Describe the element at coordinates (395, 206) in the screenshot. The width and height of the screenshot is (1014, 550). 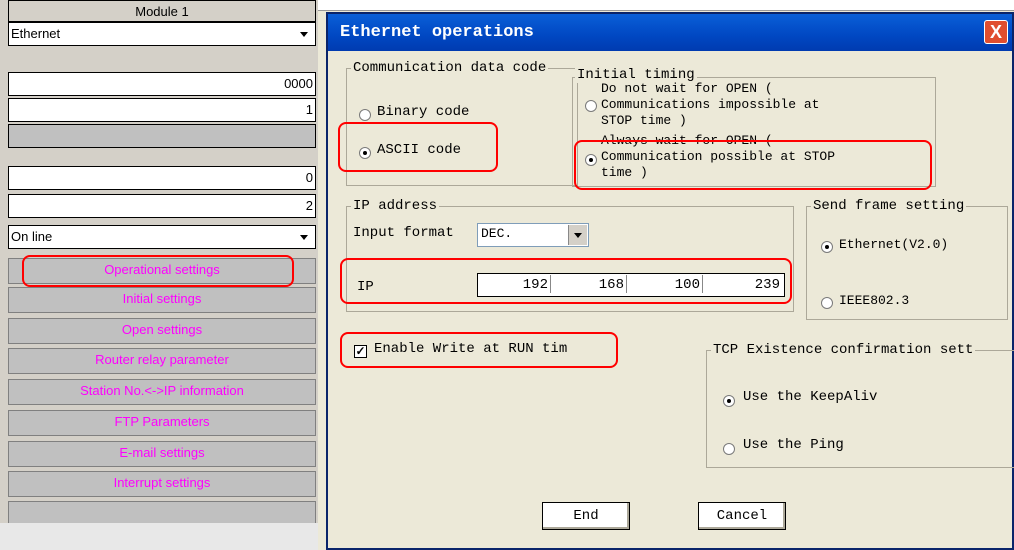
I see `ip-address-legend: IP address` at that location.